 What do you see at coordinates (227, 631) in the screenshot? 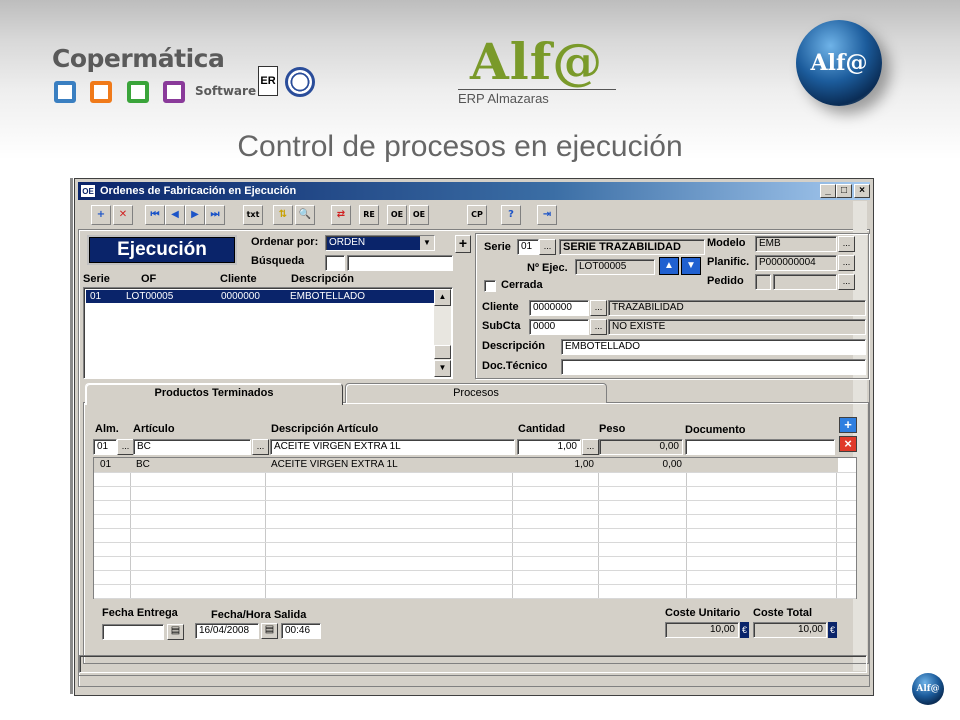
I see `fecha-salida-field: 16/04/2008` at bounding box center [227, 631].